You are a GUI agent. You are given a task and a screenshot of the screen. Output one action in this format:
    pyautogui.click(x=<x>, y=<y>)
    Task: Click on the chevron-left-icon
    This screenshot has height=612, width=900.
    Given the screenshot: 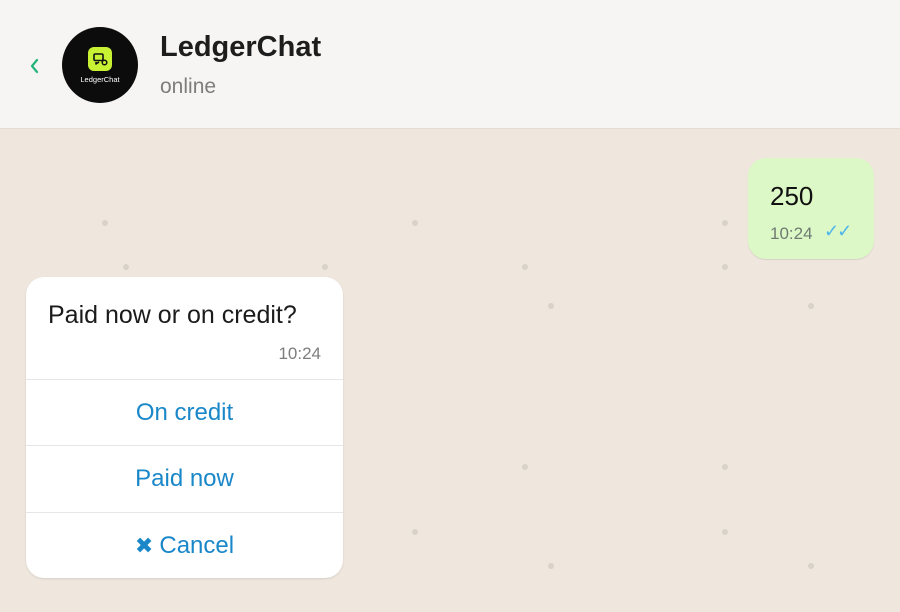 What is the action you would take?
    pyautogui.click(x=34, y=66)
    